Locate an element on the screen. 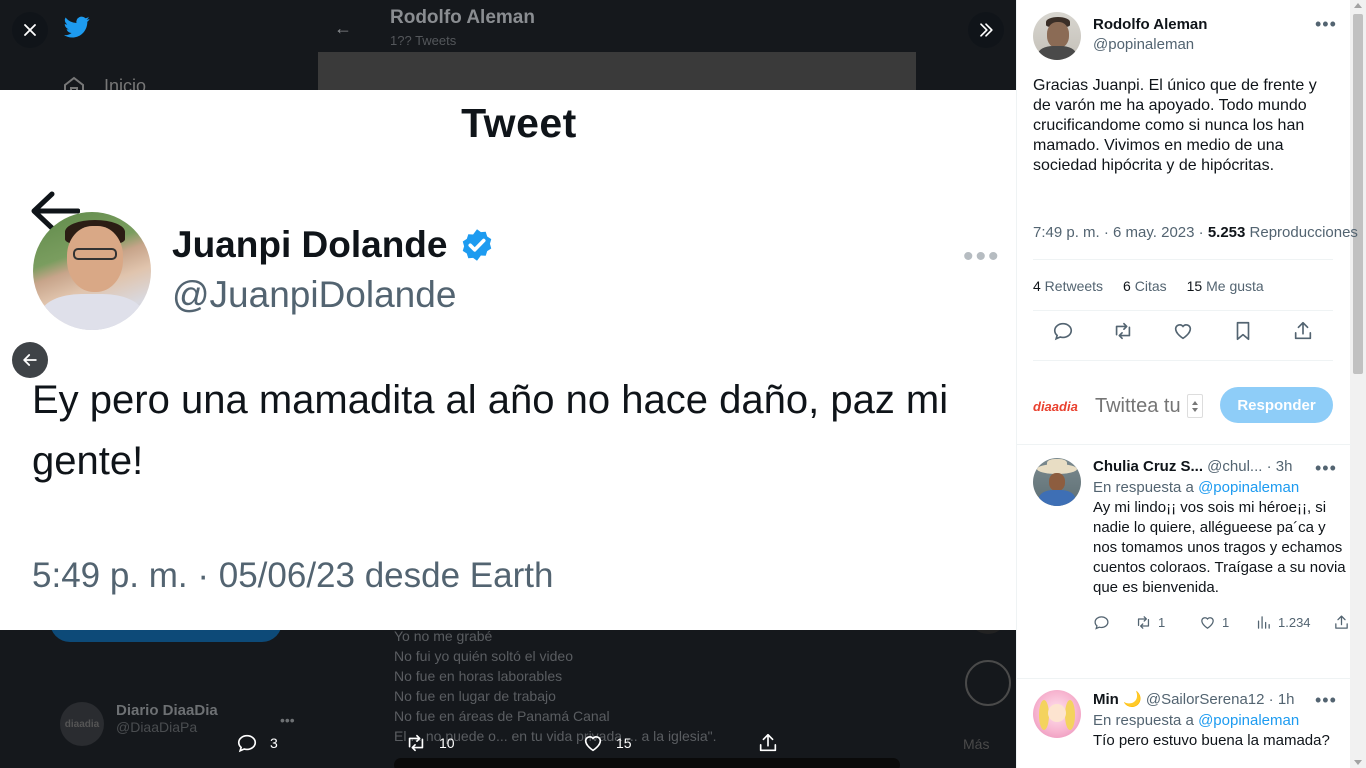 This screenshot has height=768, width=1366. quotes-stat: 6 Citas is located at coordinates (1145, 286).